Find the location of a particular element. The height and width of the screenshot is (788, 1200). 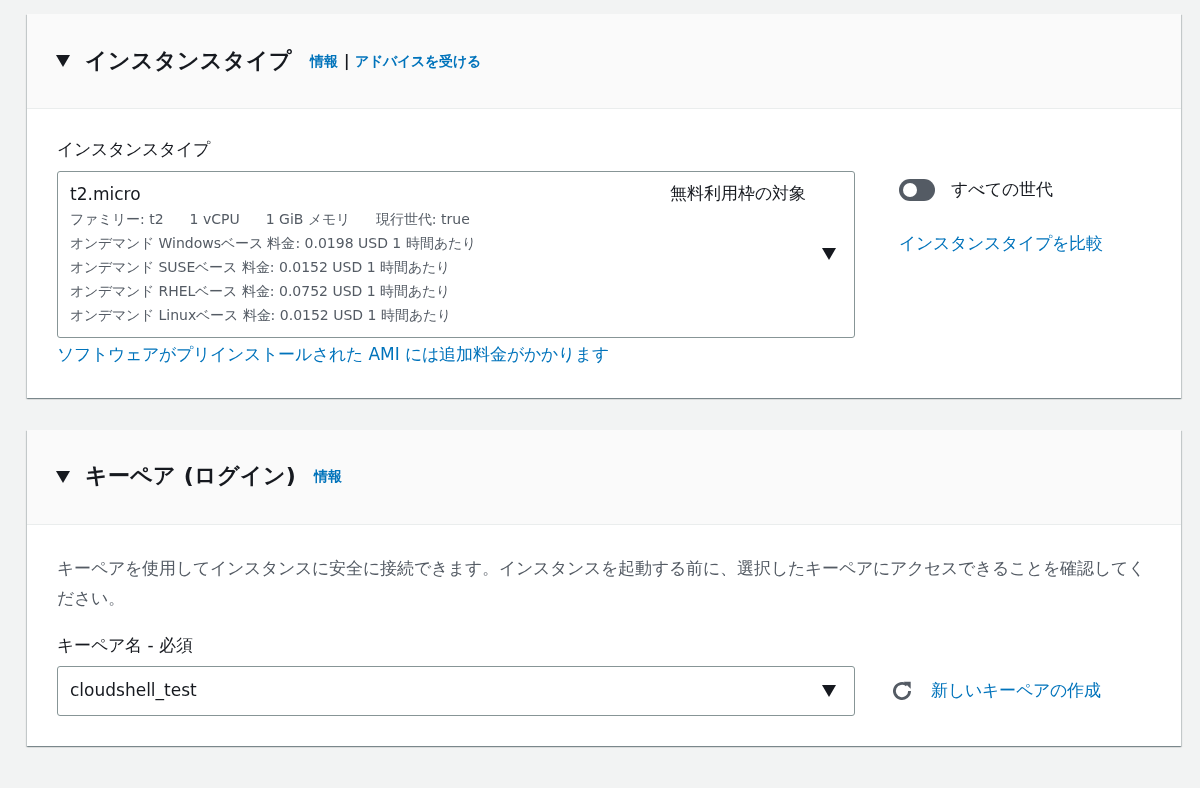

key-pair-select: cloudshell_test is located at coordinates (456, 691).